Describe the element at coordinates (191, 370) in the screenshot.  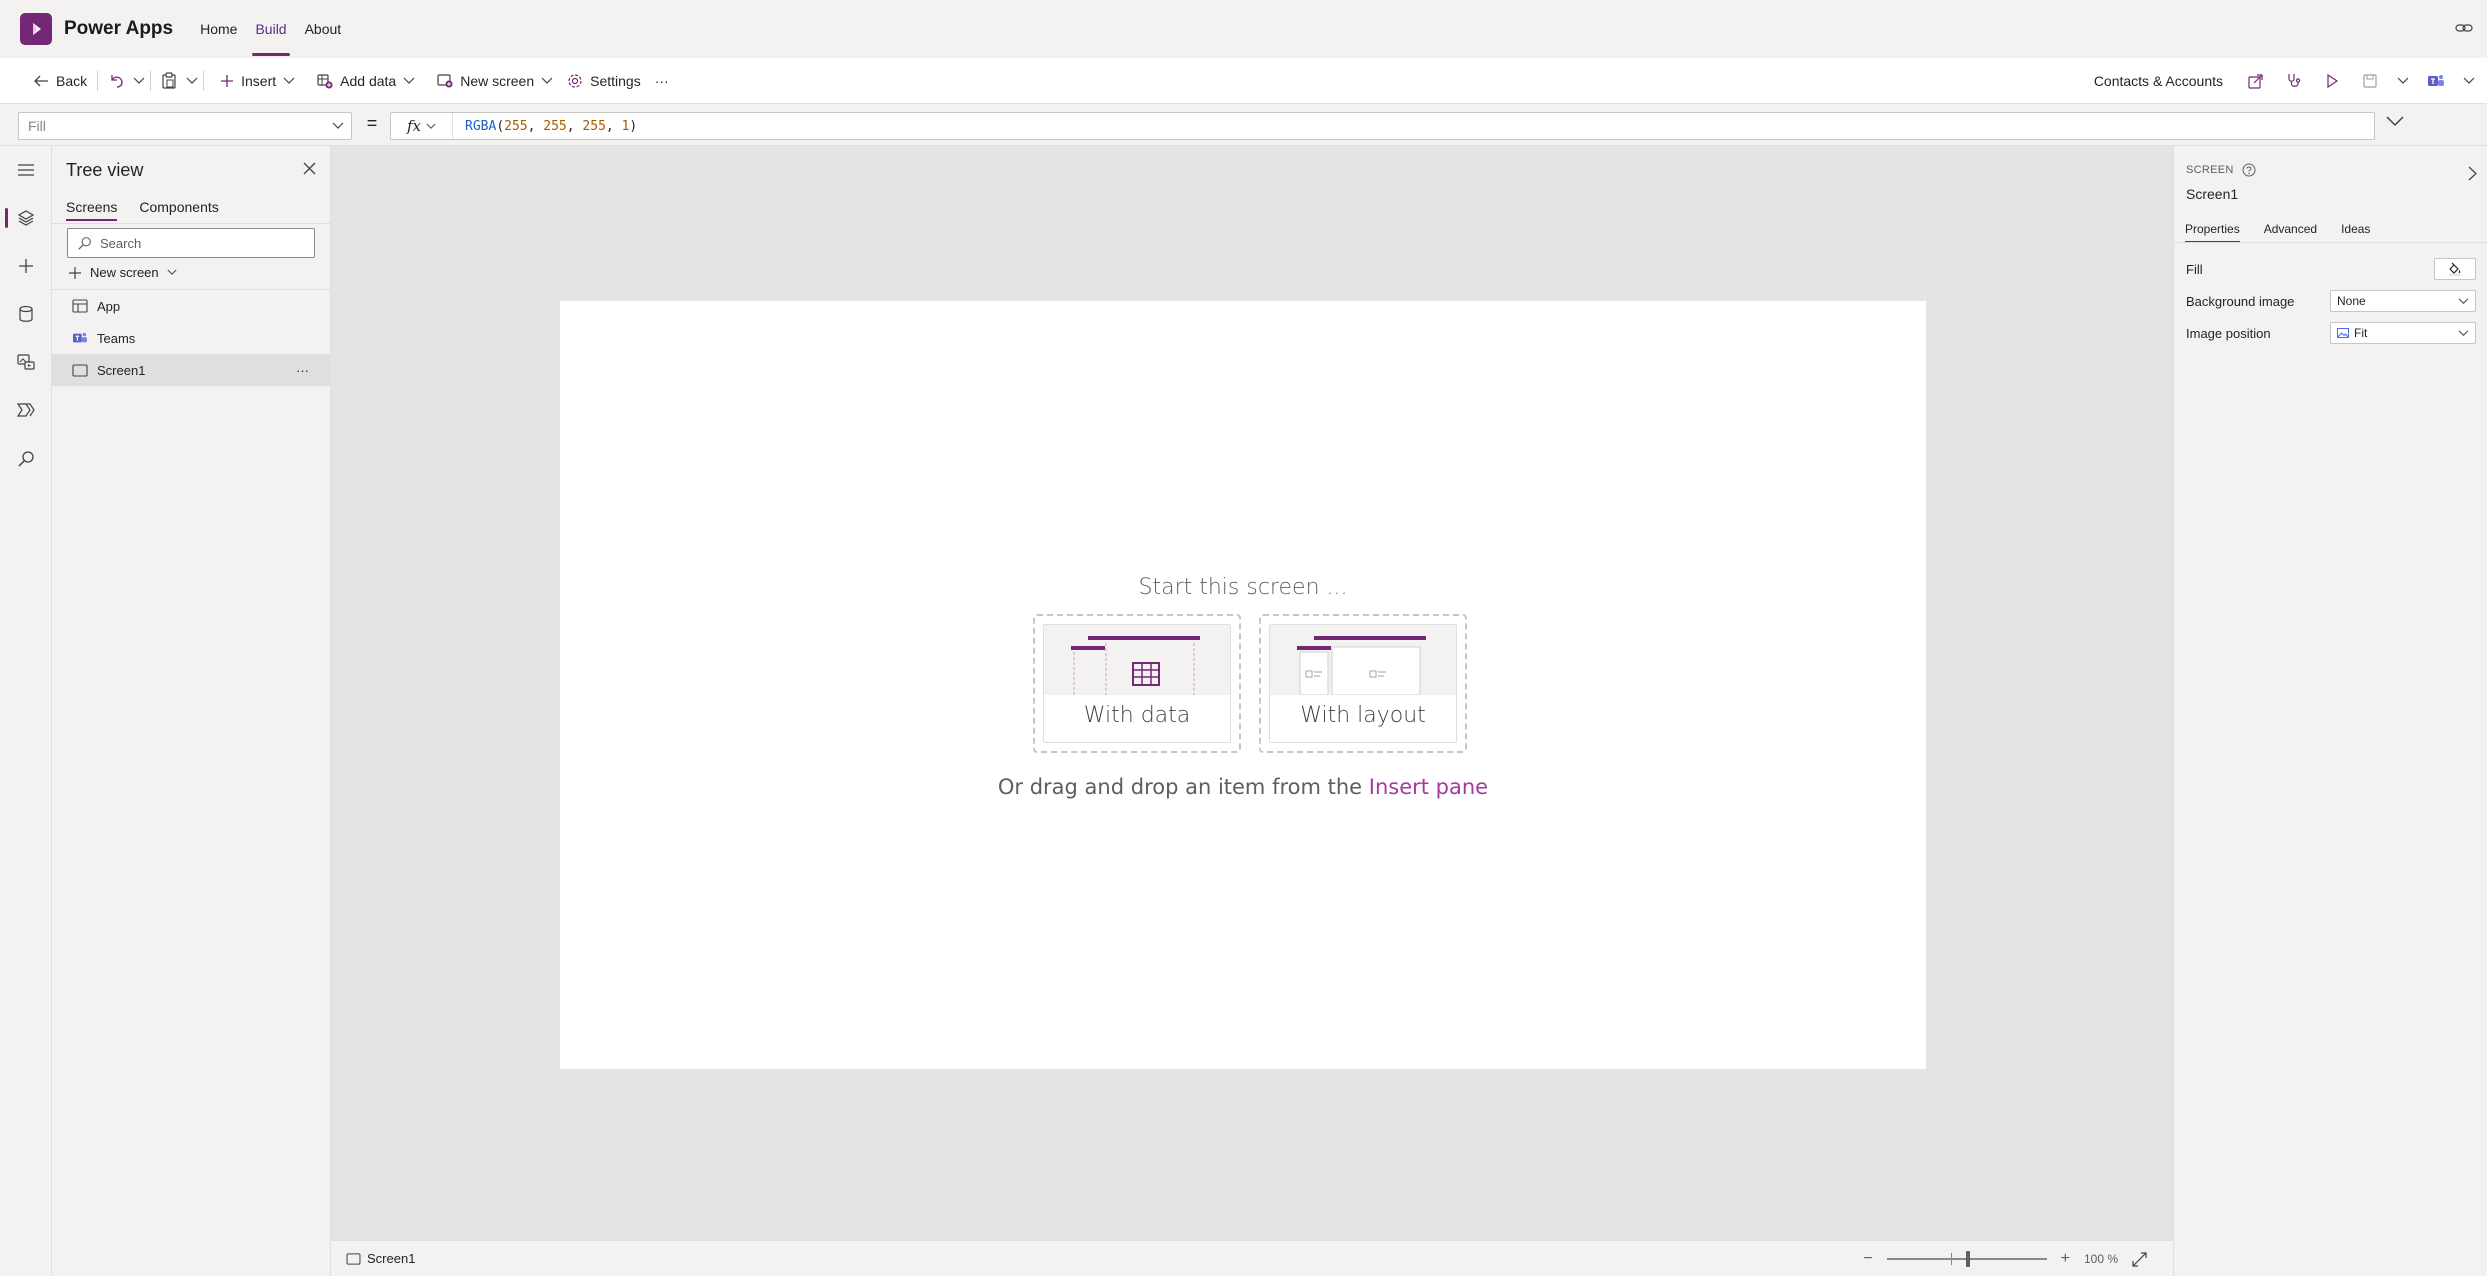
I see `tree-item-screen1: Screen1 ···` at that location.